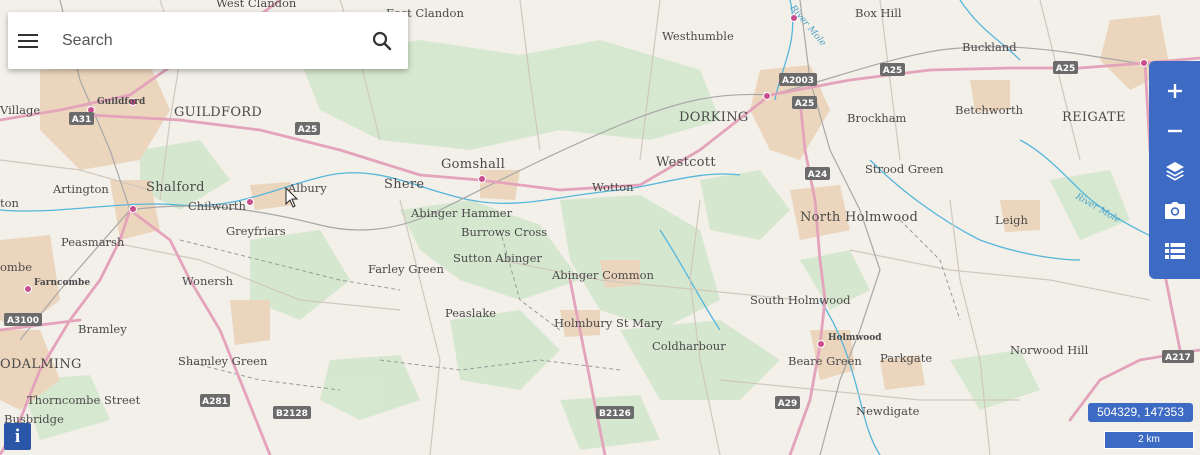  What do you see at coordinates (28, 40) in the screenshot?
I see `menu-icon` at bounding box center [28, 40].